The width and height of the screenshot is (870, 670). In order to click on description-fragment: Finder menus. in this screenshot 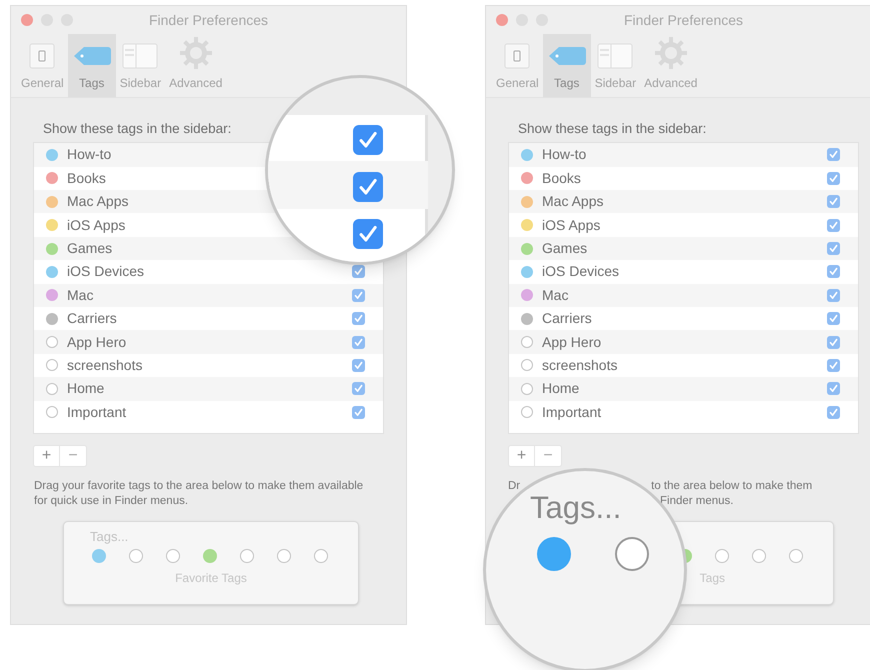, I will do `click(697, 502)`.